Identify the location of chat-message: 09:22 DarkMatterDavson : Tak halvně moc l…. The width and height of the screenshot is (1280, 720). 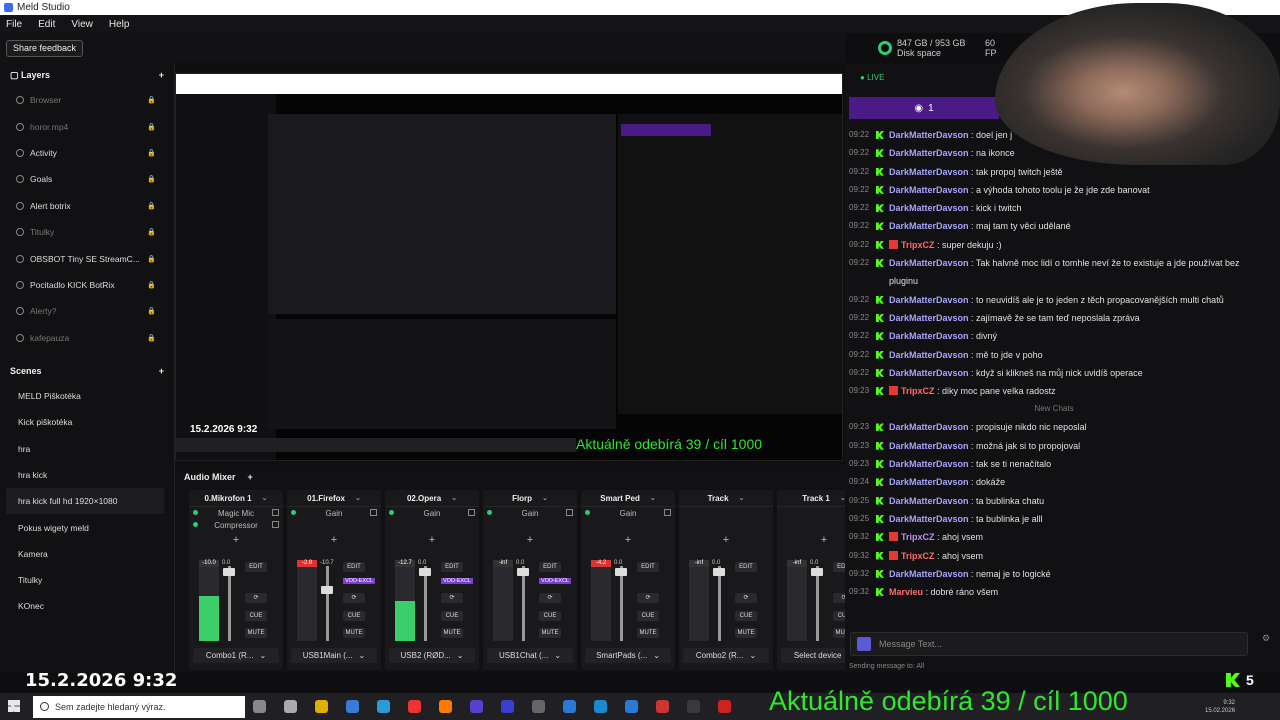
(1054, 272).